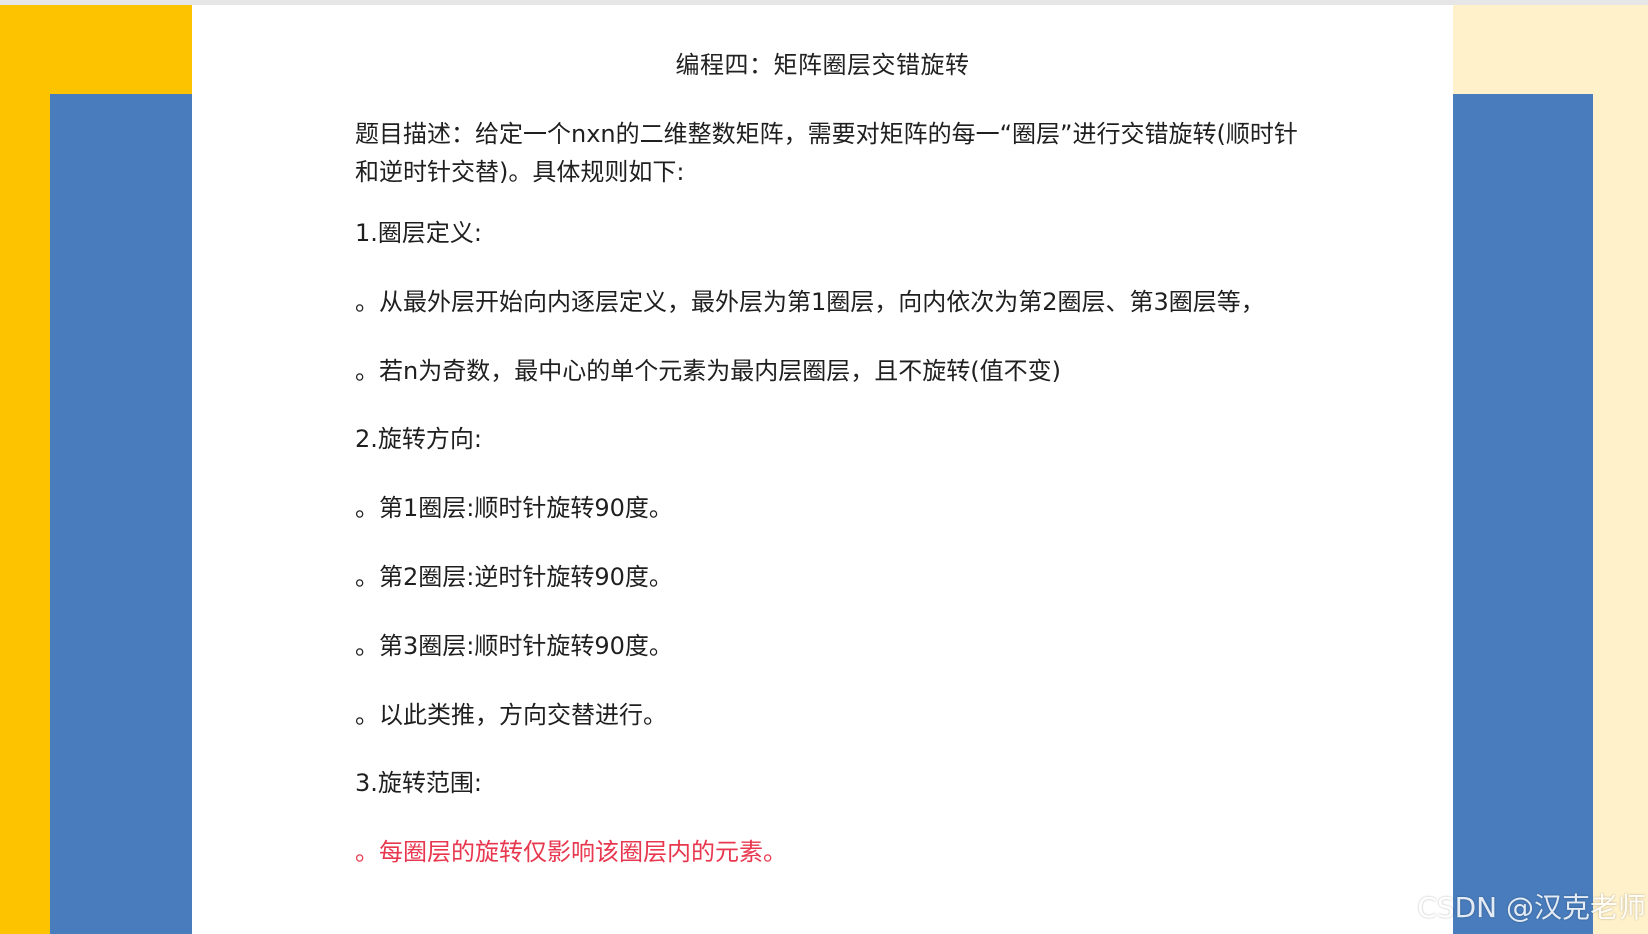  Describe the element at coordinates (514, 646) in the screenshot. I see `section-2-item-3: 。第3圈层:顺时针旋转90度。` at that location.